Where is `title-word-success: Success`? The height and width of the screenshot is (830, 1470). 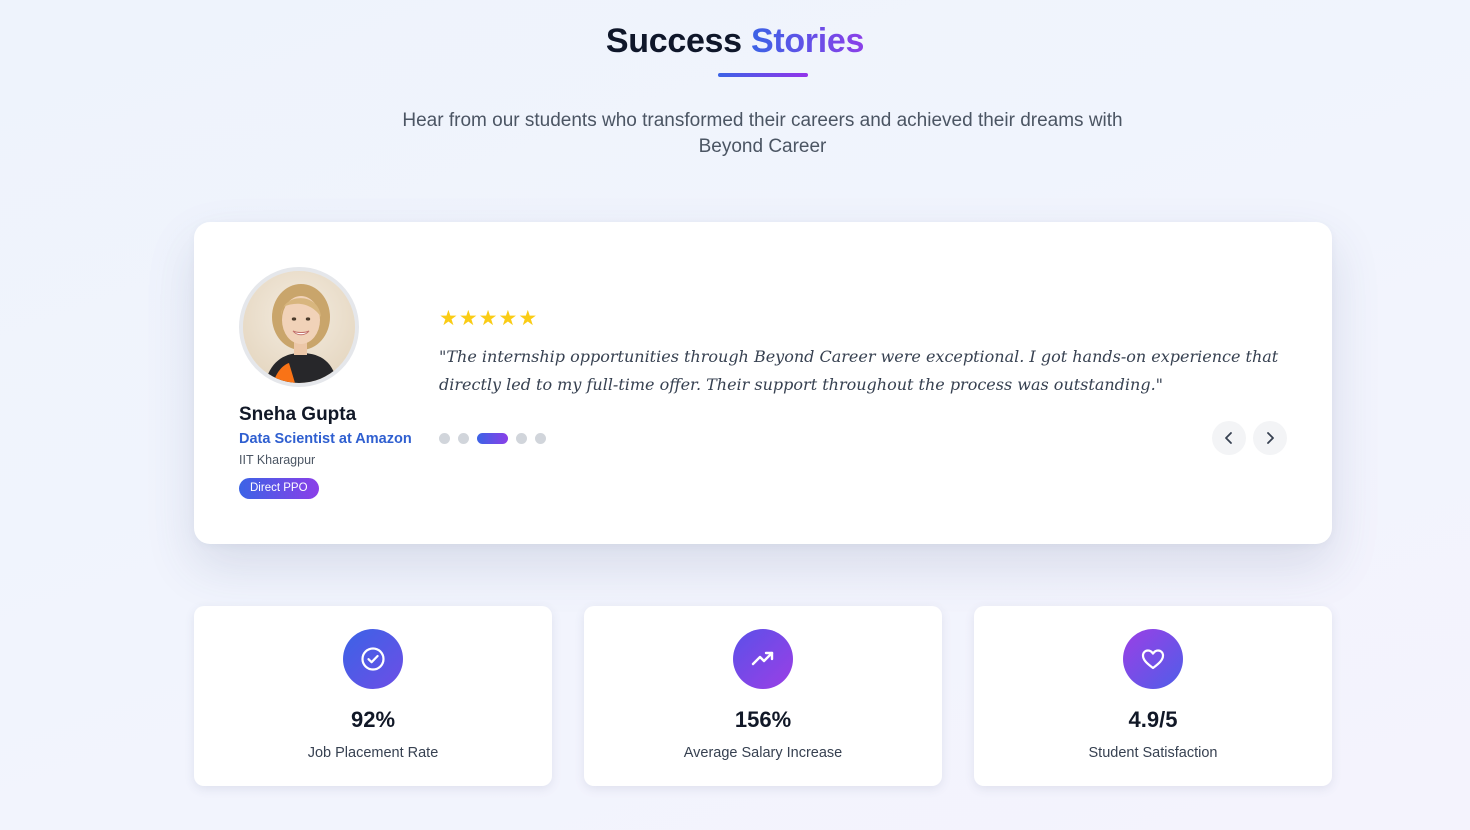
title-word-success: Success is located at coordinates (673, 41).